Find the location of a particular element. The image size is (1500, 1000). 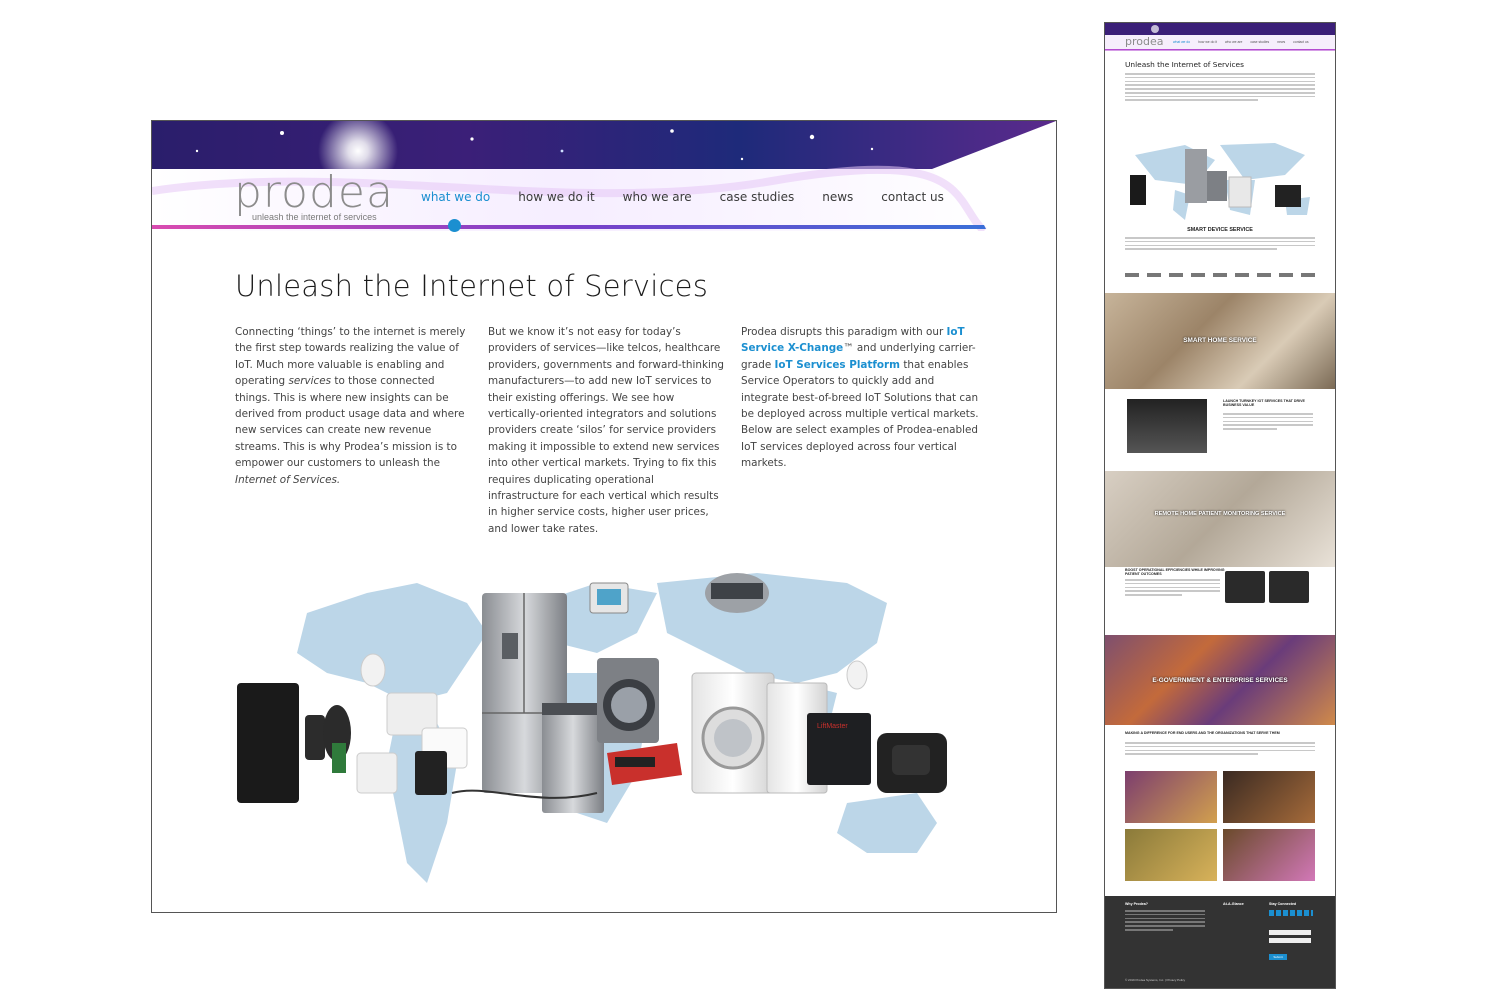

logo-tagline: unleash the internet of services is located at coordinates (314, 217).